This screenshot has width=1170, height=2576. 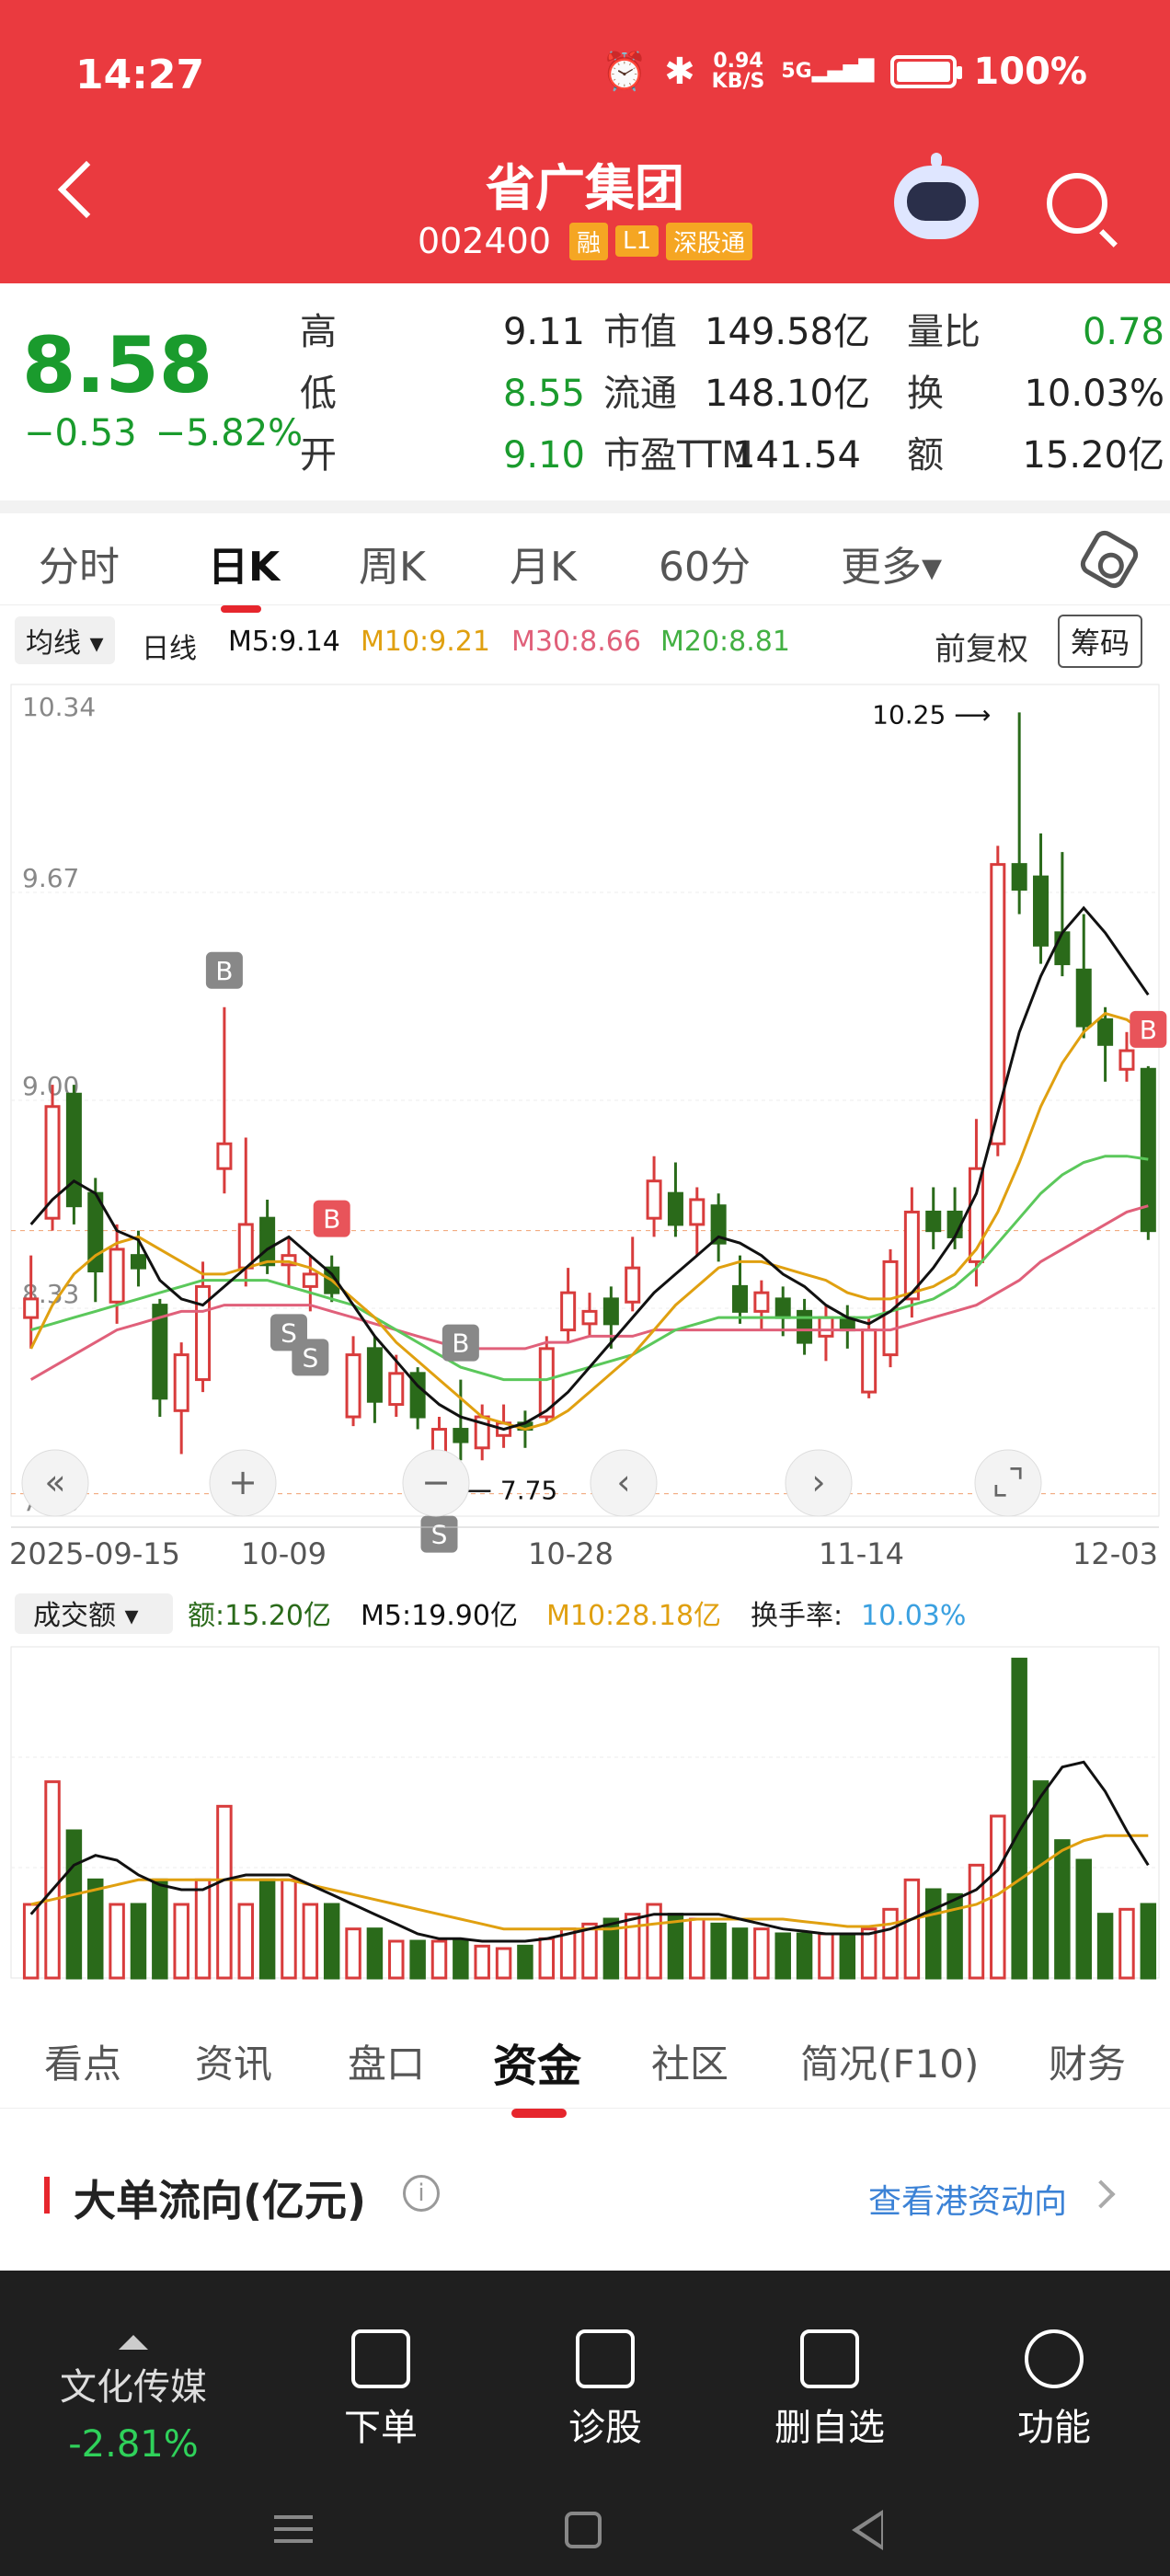 What do you see at coordinates (787, 394) in the screenshot?
I see `quote-value: 148.10亿` at bounding box center [787, 394].